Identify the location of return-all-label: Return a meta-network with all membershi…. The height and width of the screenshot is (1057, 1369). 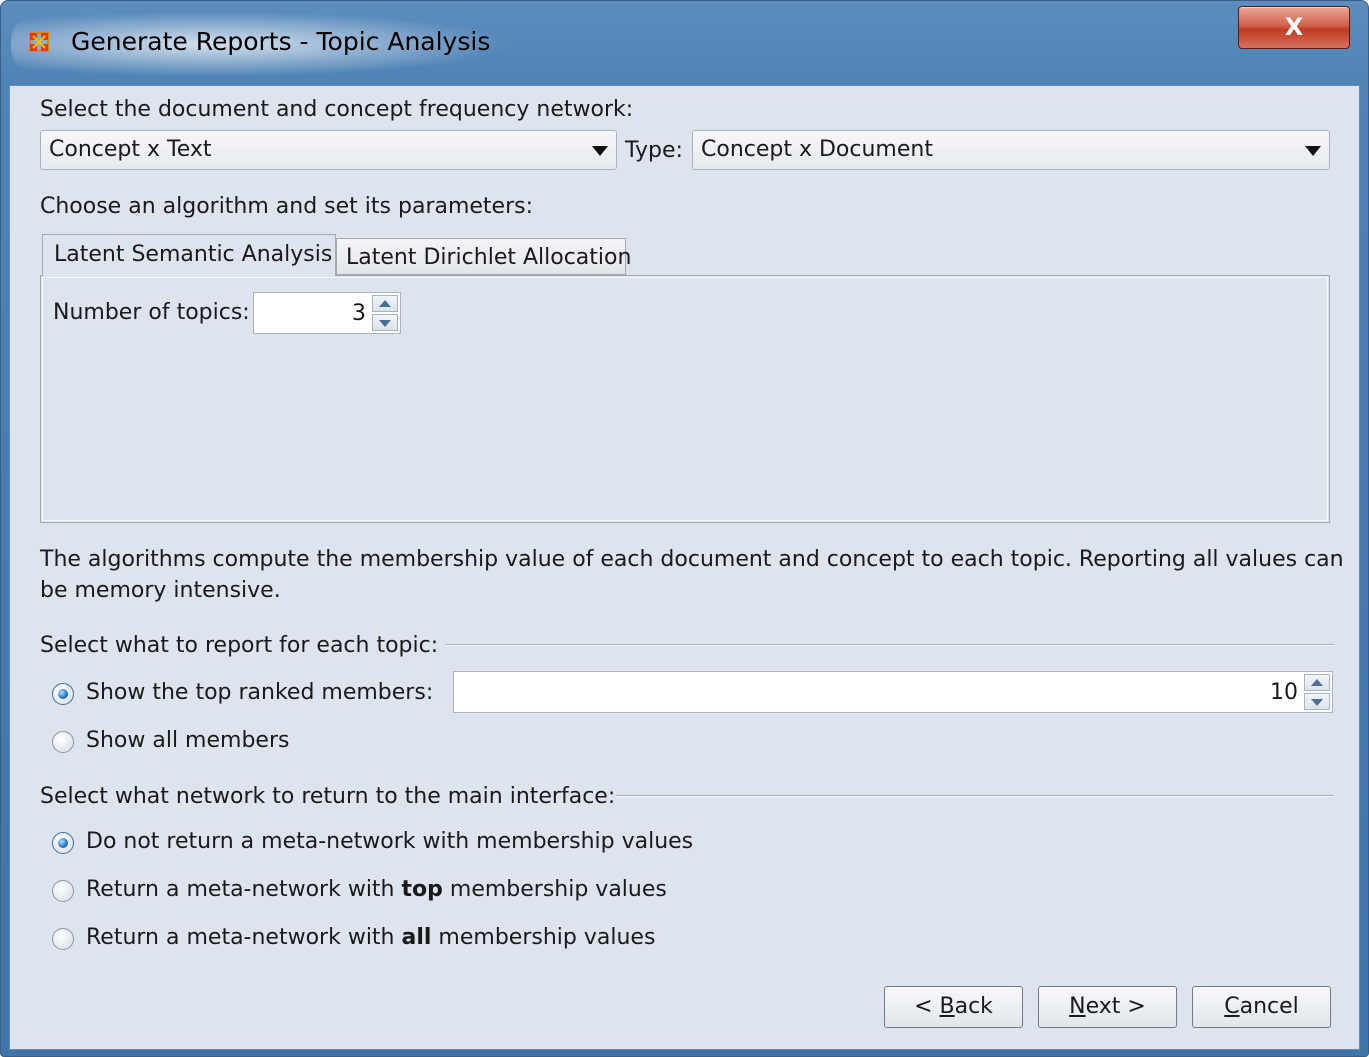
(371, 937).